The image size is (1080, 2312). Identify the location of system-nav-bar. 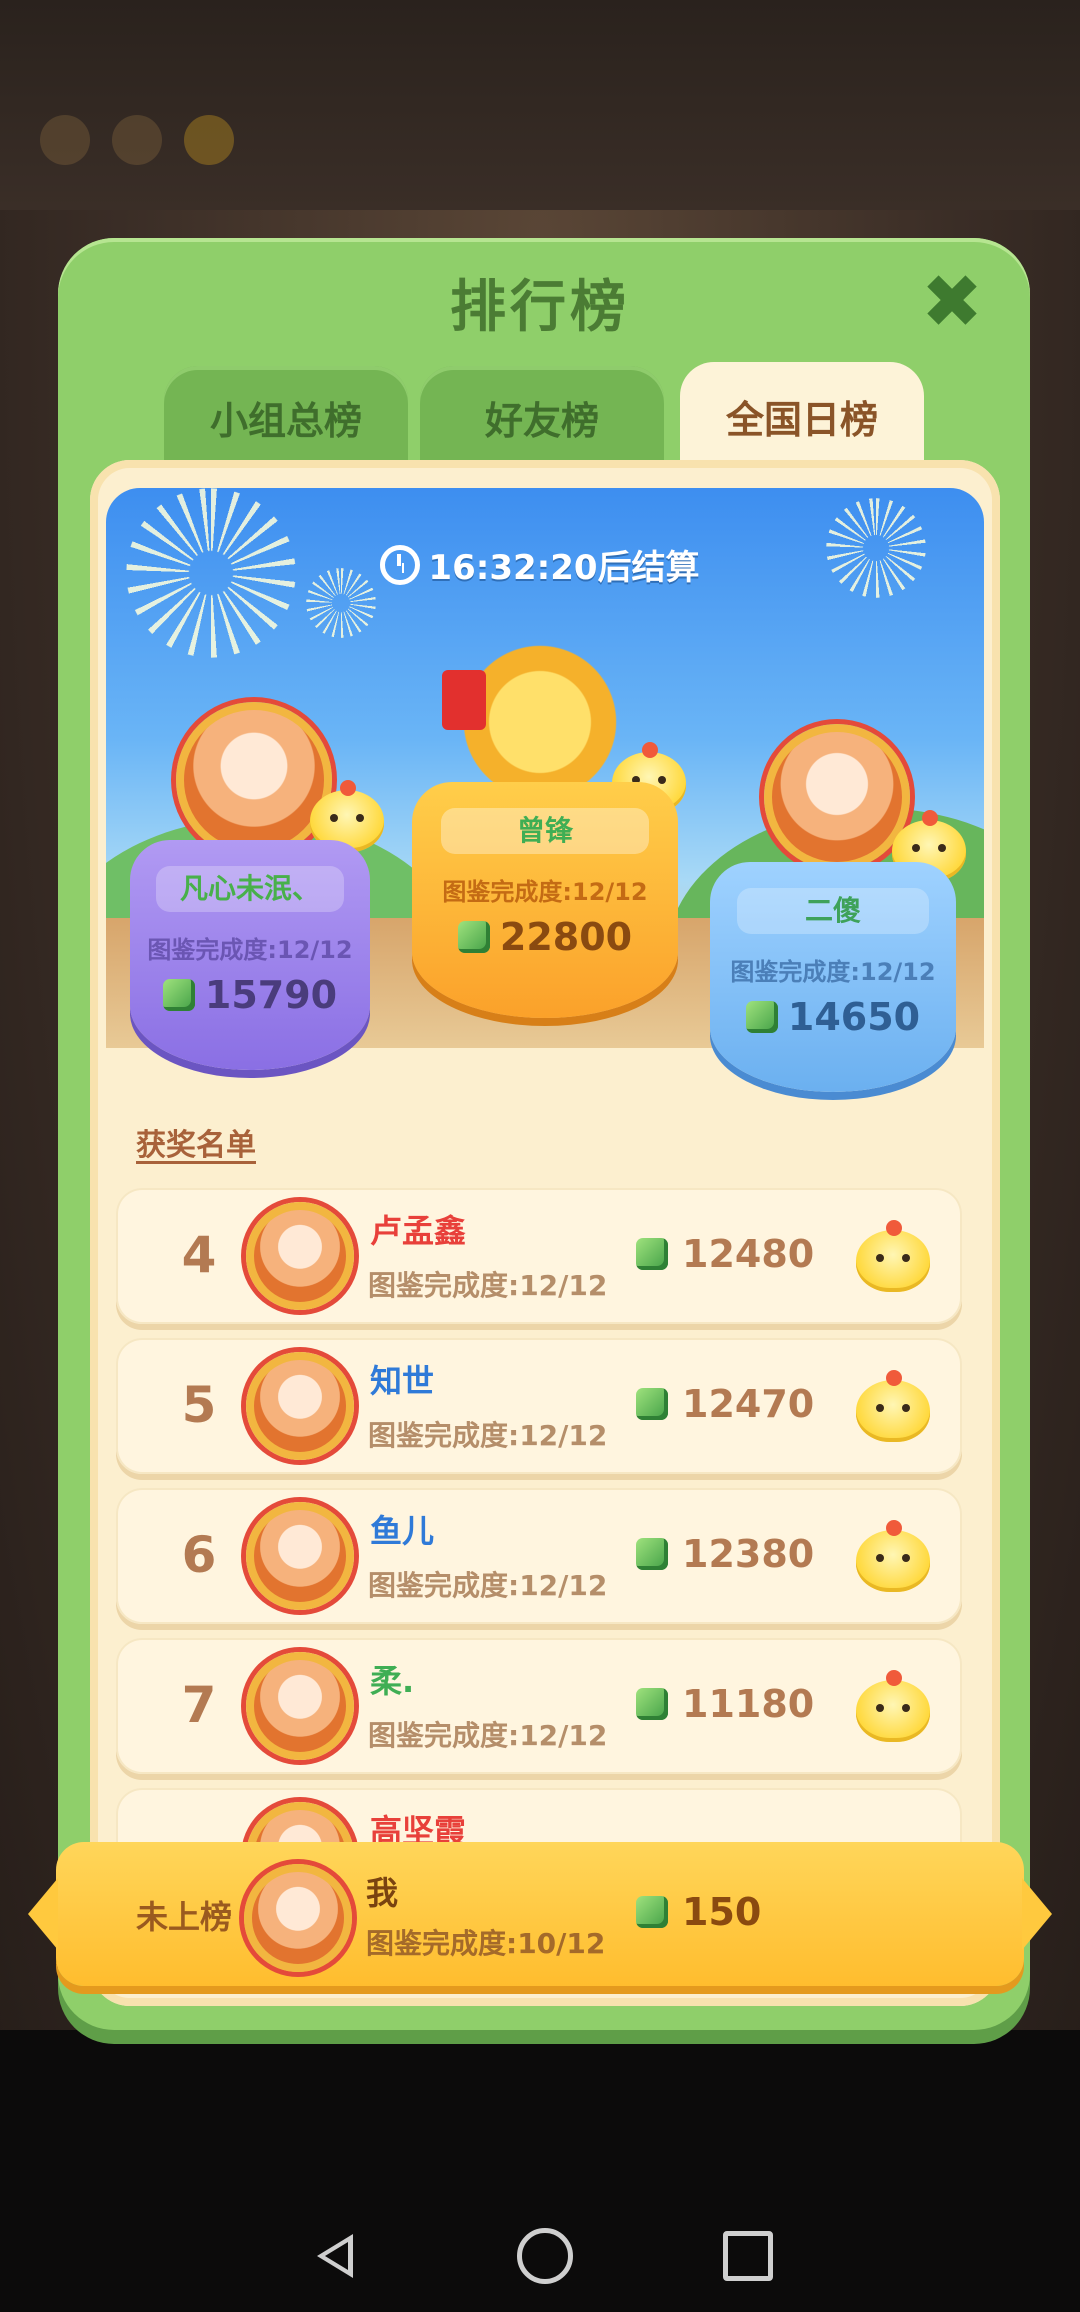
(540, 2256).